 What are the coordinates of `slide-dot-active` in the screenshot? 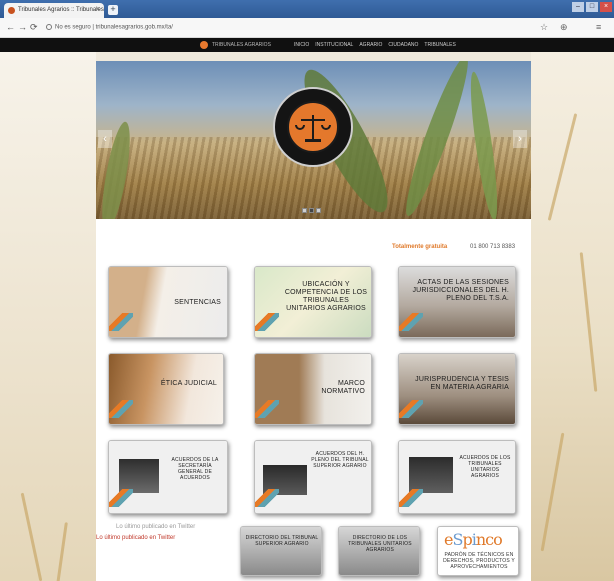 It's located at (311, 210).